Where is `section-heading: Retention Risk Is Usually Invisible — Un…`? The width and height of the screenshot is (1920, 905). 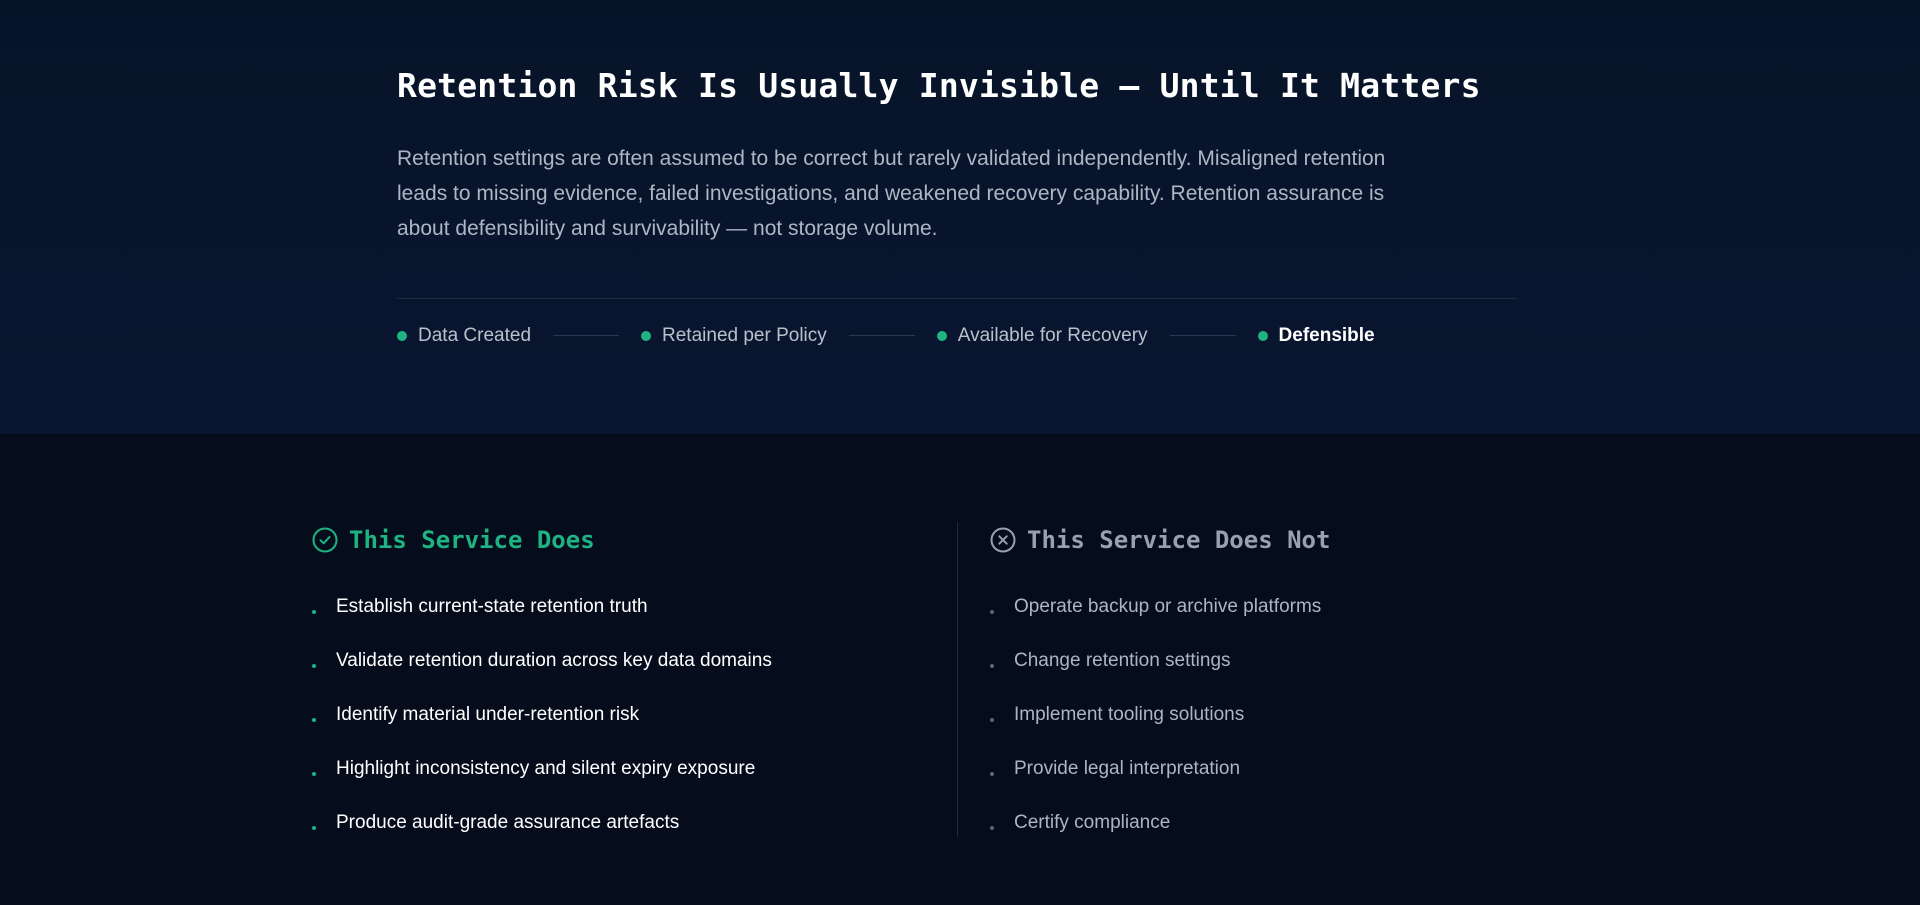
section-heading: Retention Risk Is Usually Invisible — Un… is located at coordinates (939, 85).